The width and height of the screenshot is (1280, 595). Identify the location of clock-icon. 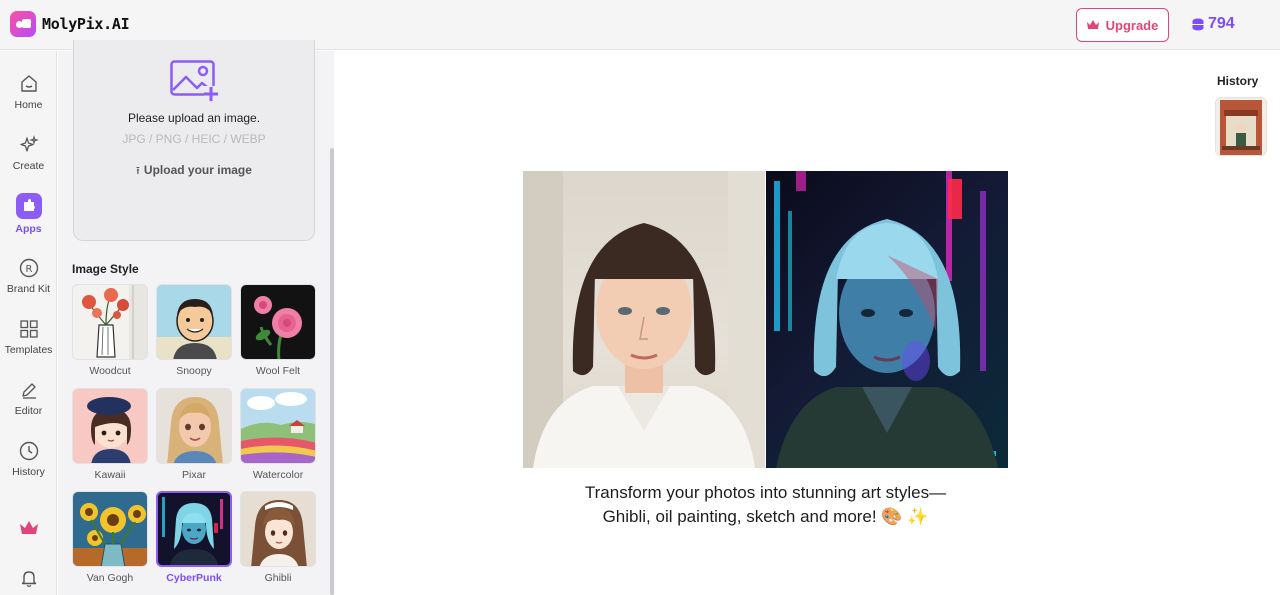
(29, 451).